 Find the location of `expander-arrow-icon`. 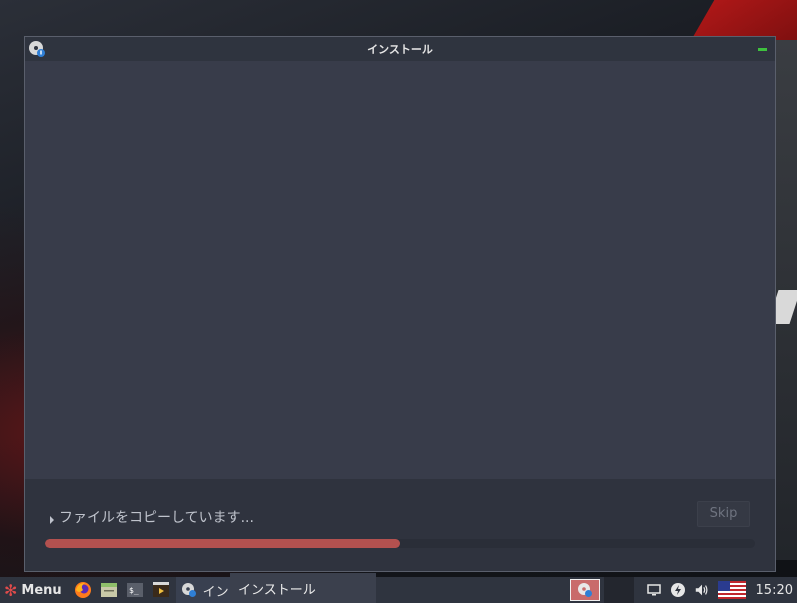

expander-arrow-icon is located at coordinates (52, 520).